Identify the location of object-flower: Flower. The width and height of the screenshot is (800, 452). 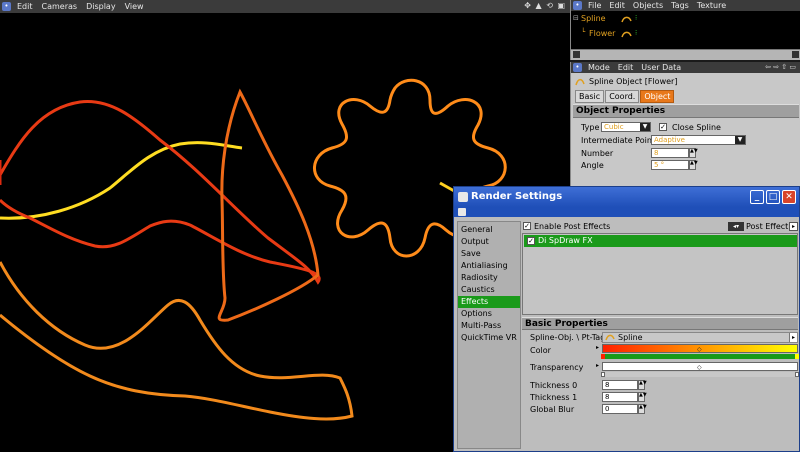
(602, 33).